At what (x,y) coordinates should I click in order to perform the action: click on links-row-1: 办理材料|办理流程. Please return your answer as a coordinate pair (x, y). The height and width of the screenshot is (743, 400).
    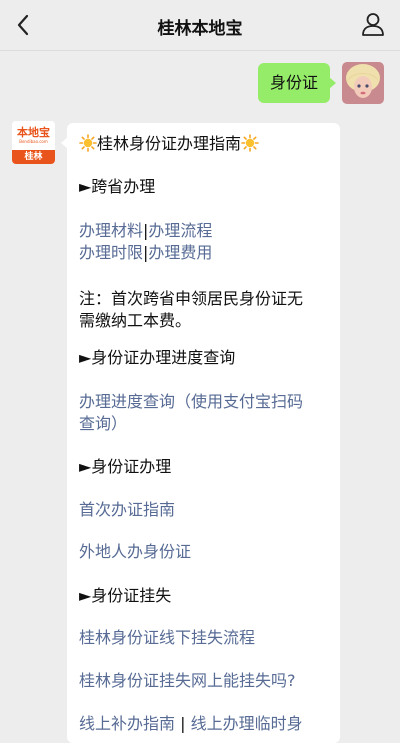
    Looking at the image, I should click on (208, 231).